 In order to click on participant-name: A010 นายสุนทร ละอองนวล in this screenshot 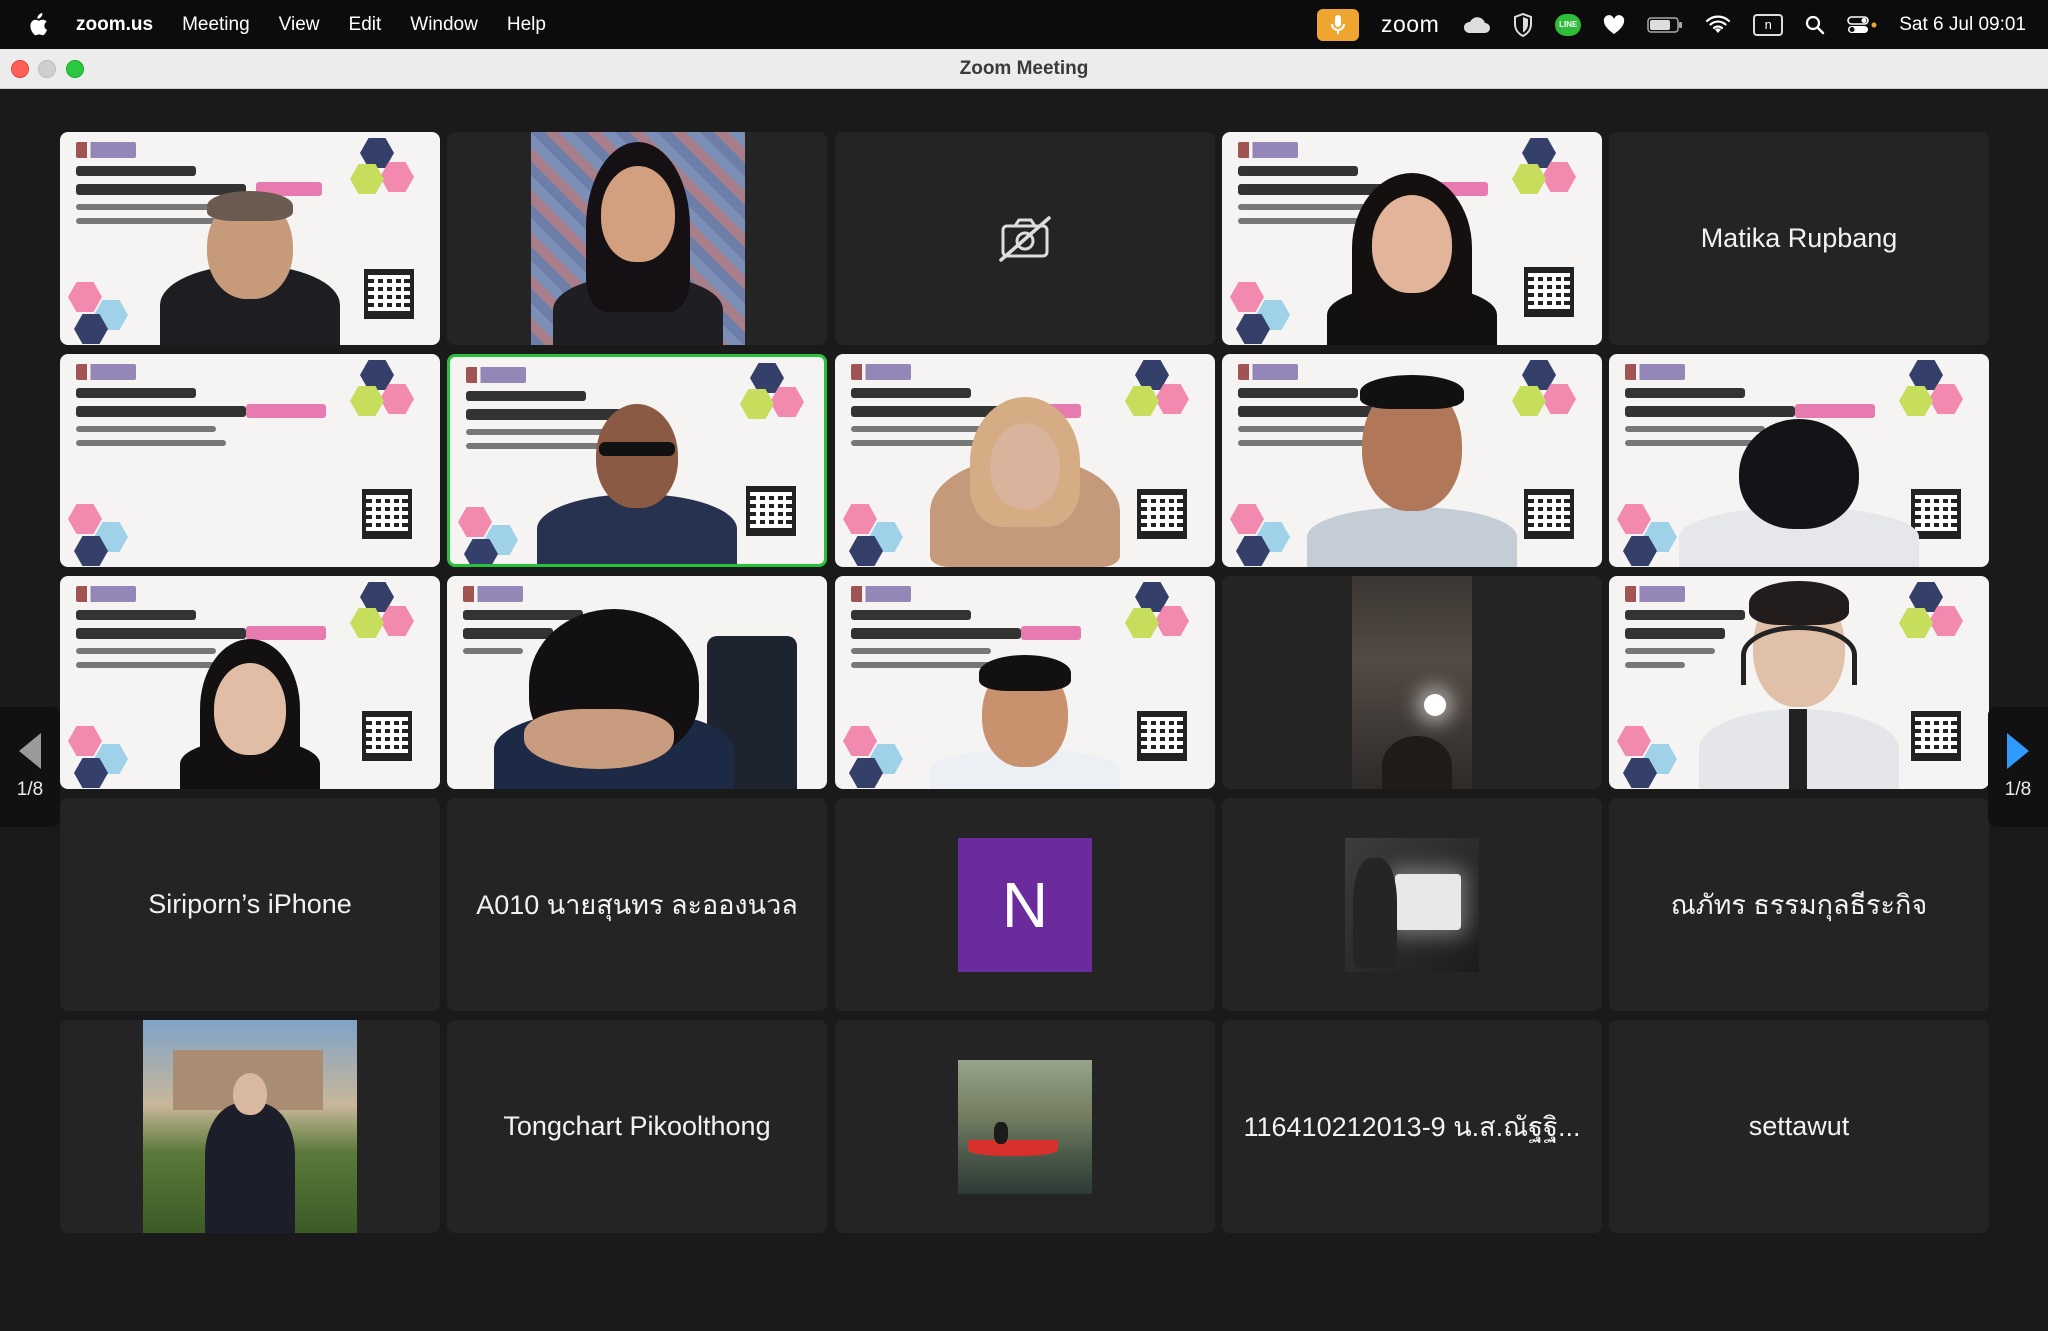, I will do `click(637, 905)`.